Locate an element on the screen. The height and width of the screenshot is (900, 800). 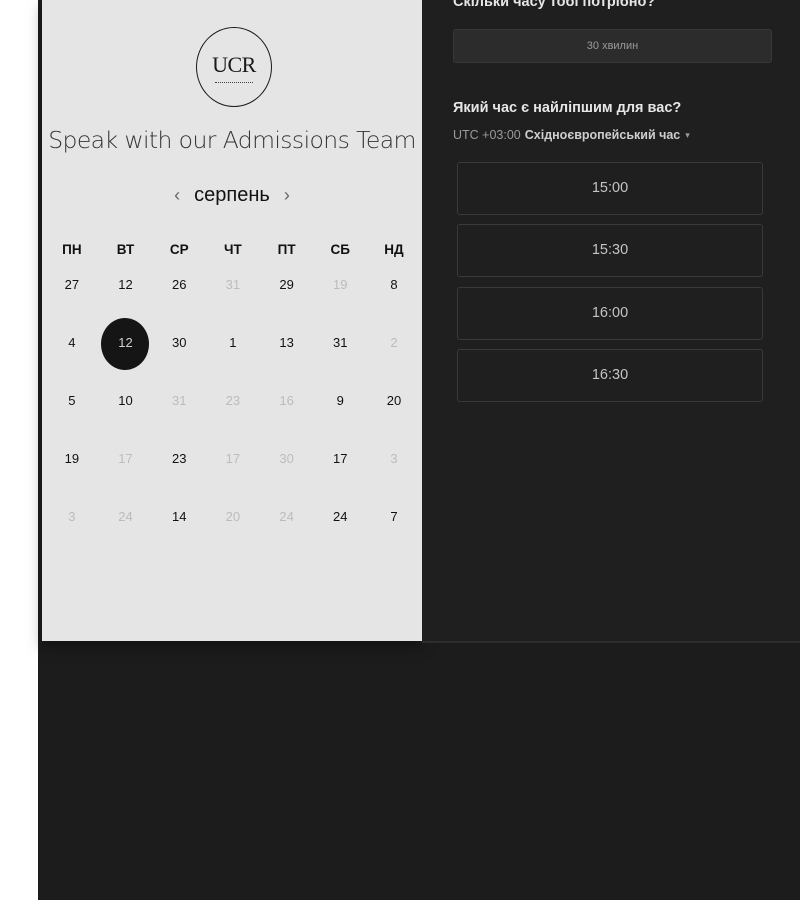
logo-text: UCR is located at coordinates (234, 64).